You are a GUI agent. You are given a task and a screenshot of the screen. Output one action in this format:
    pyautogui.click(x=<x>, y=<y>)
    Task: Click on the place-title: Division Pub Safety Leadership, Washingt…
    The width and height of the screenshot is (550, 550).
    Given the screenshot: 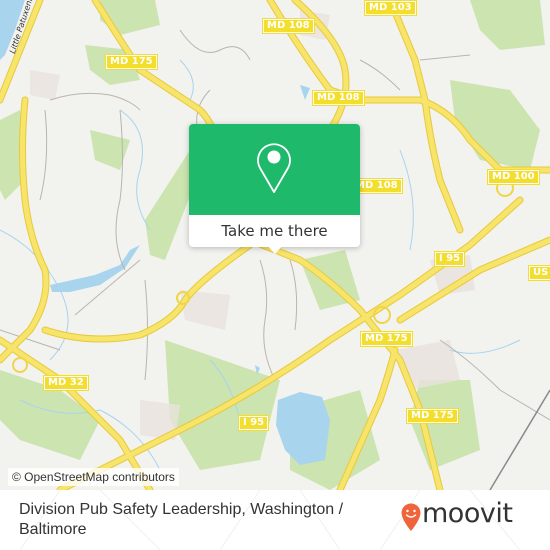 What is the action you would take?
    pyautogui.click(x=181, y=519)
    